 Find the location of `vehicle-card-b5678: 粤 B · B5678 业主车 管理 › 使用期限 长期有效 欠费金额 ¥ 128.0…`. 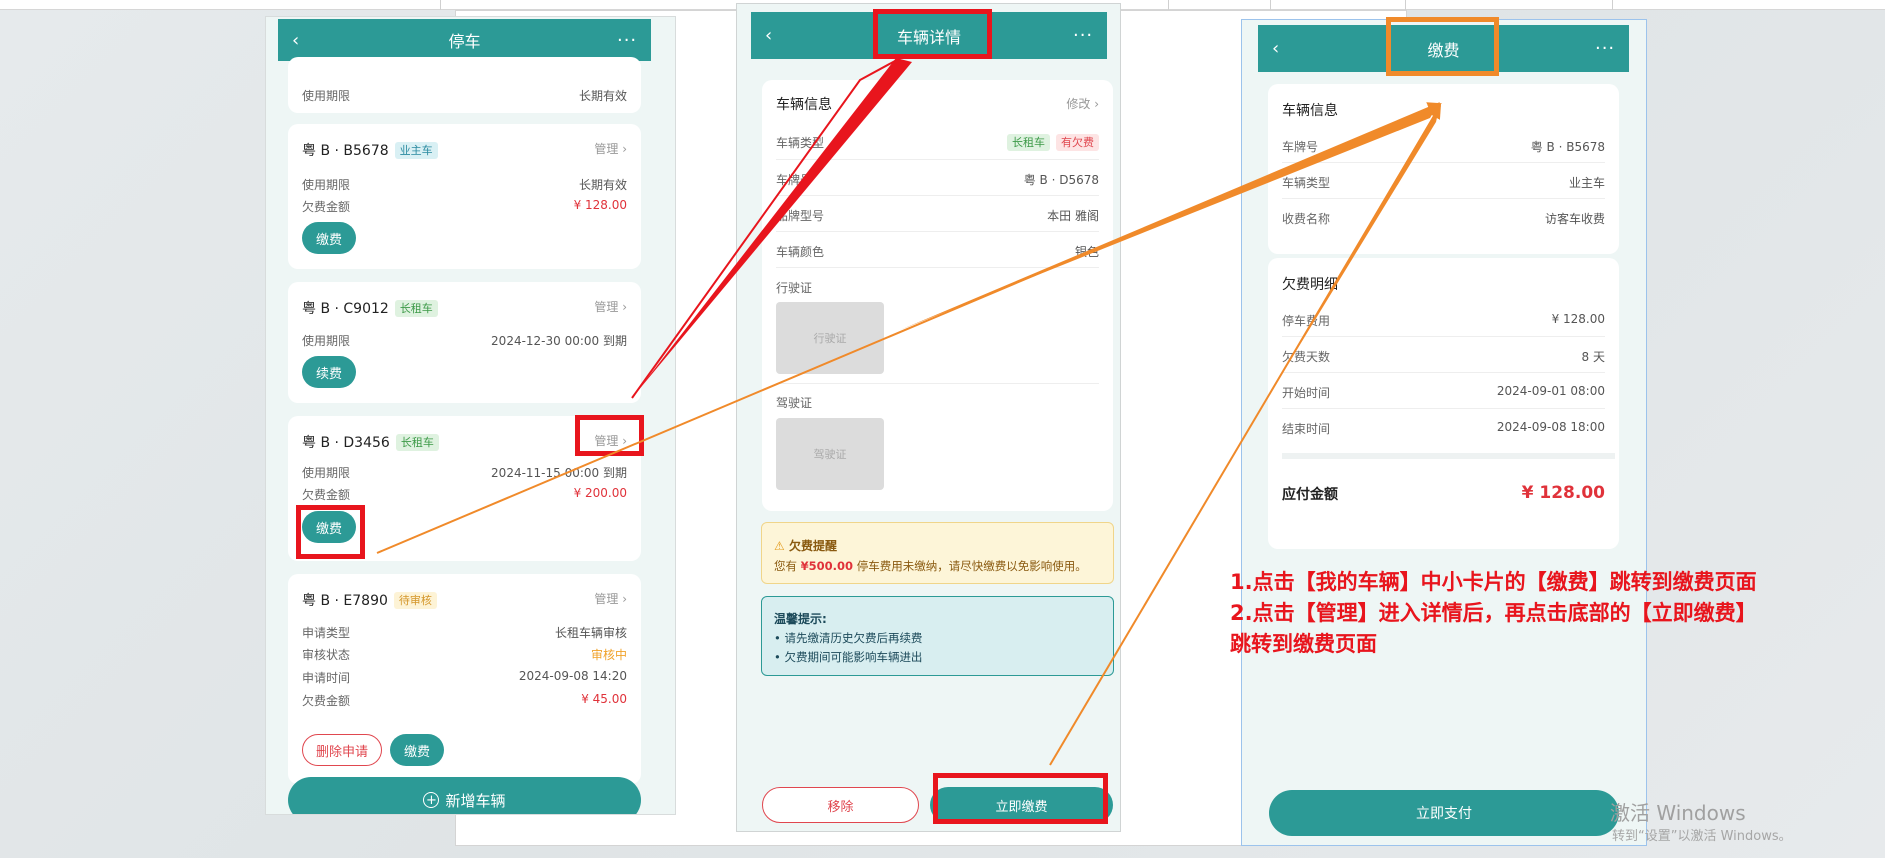

vehicle-card-b5678: 粤 B · B5678 业主车 管理 › 使用期限 长期有效 欠费金额 ¥ 128.0… is located at coordinates (464, 196).